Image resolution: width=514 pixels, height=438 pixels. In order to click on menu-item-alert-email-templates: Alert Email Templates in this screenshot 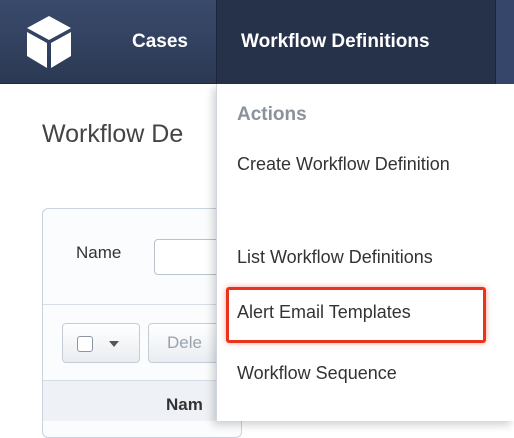, I will do `click(324, 312)`.